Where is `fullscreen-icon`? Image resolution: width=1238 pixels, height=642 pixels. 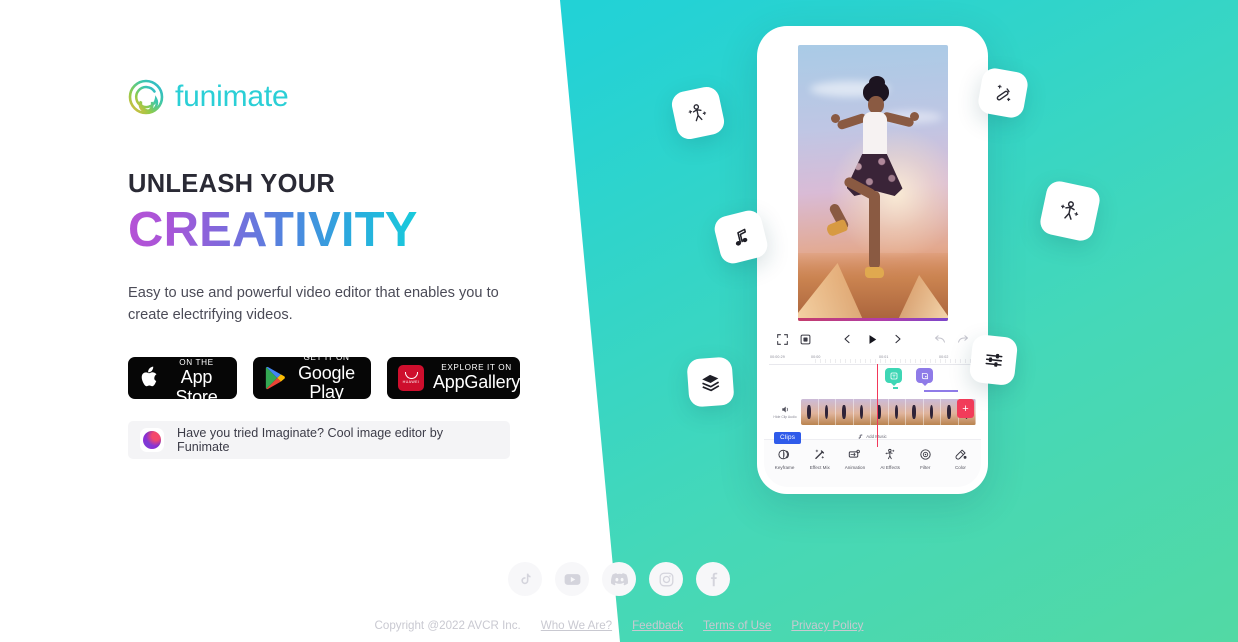
fullscreen-icon is located at coordinates (782, 339).